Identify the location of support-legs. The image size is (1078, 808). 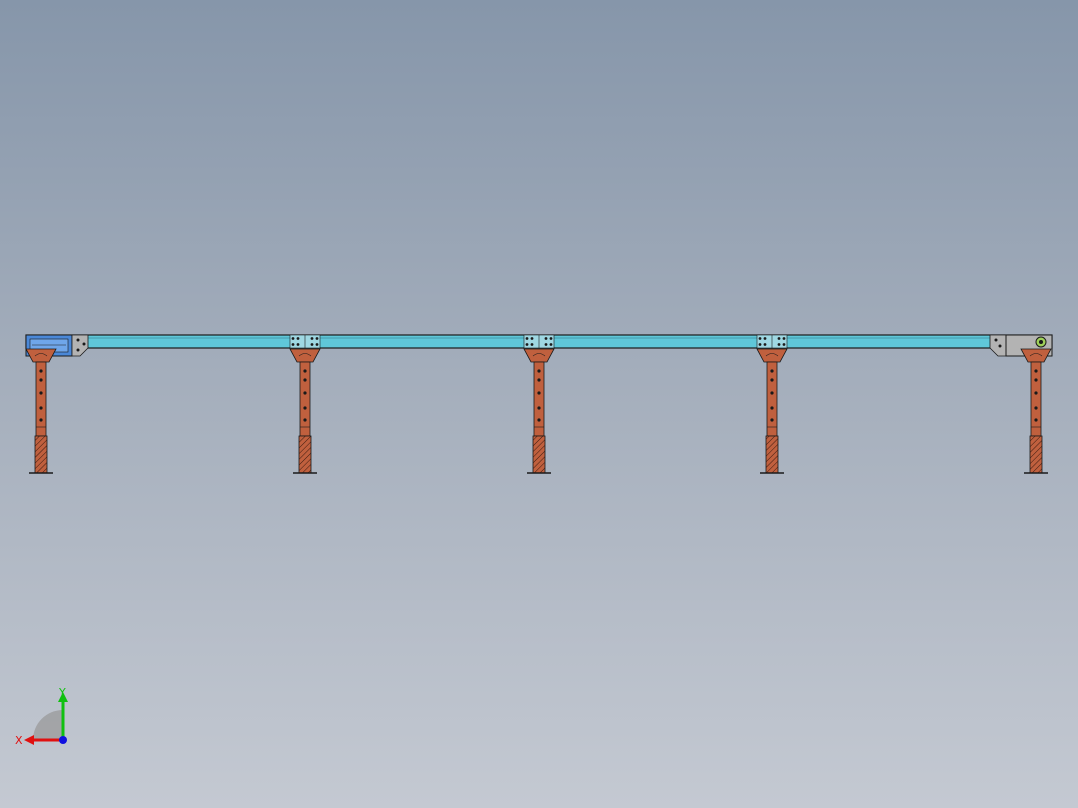
(538, 411).